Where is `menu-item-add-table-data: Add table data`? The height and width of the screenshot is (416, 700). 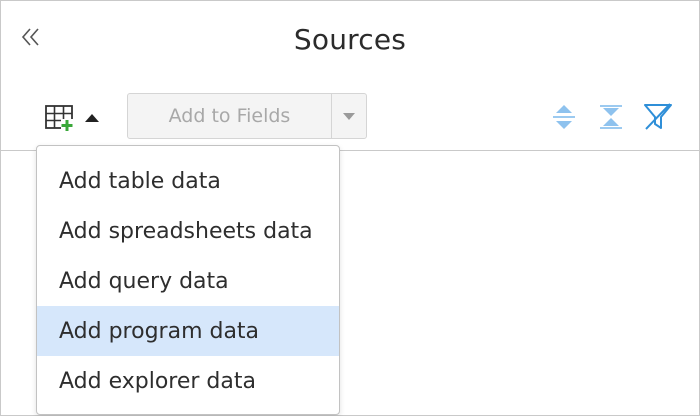 menu-item-add-table-data: Add table data is located at coordinates (188, 181).